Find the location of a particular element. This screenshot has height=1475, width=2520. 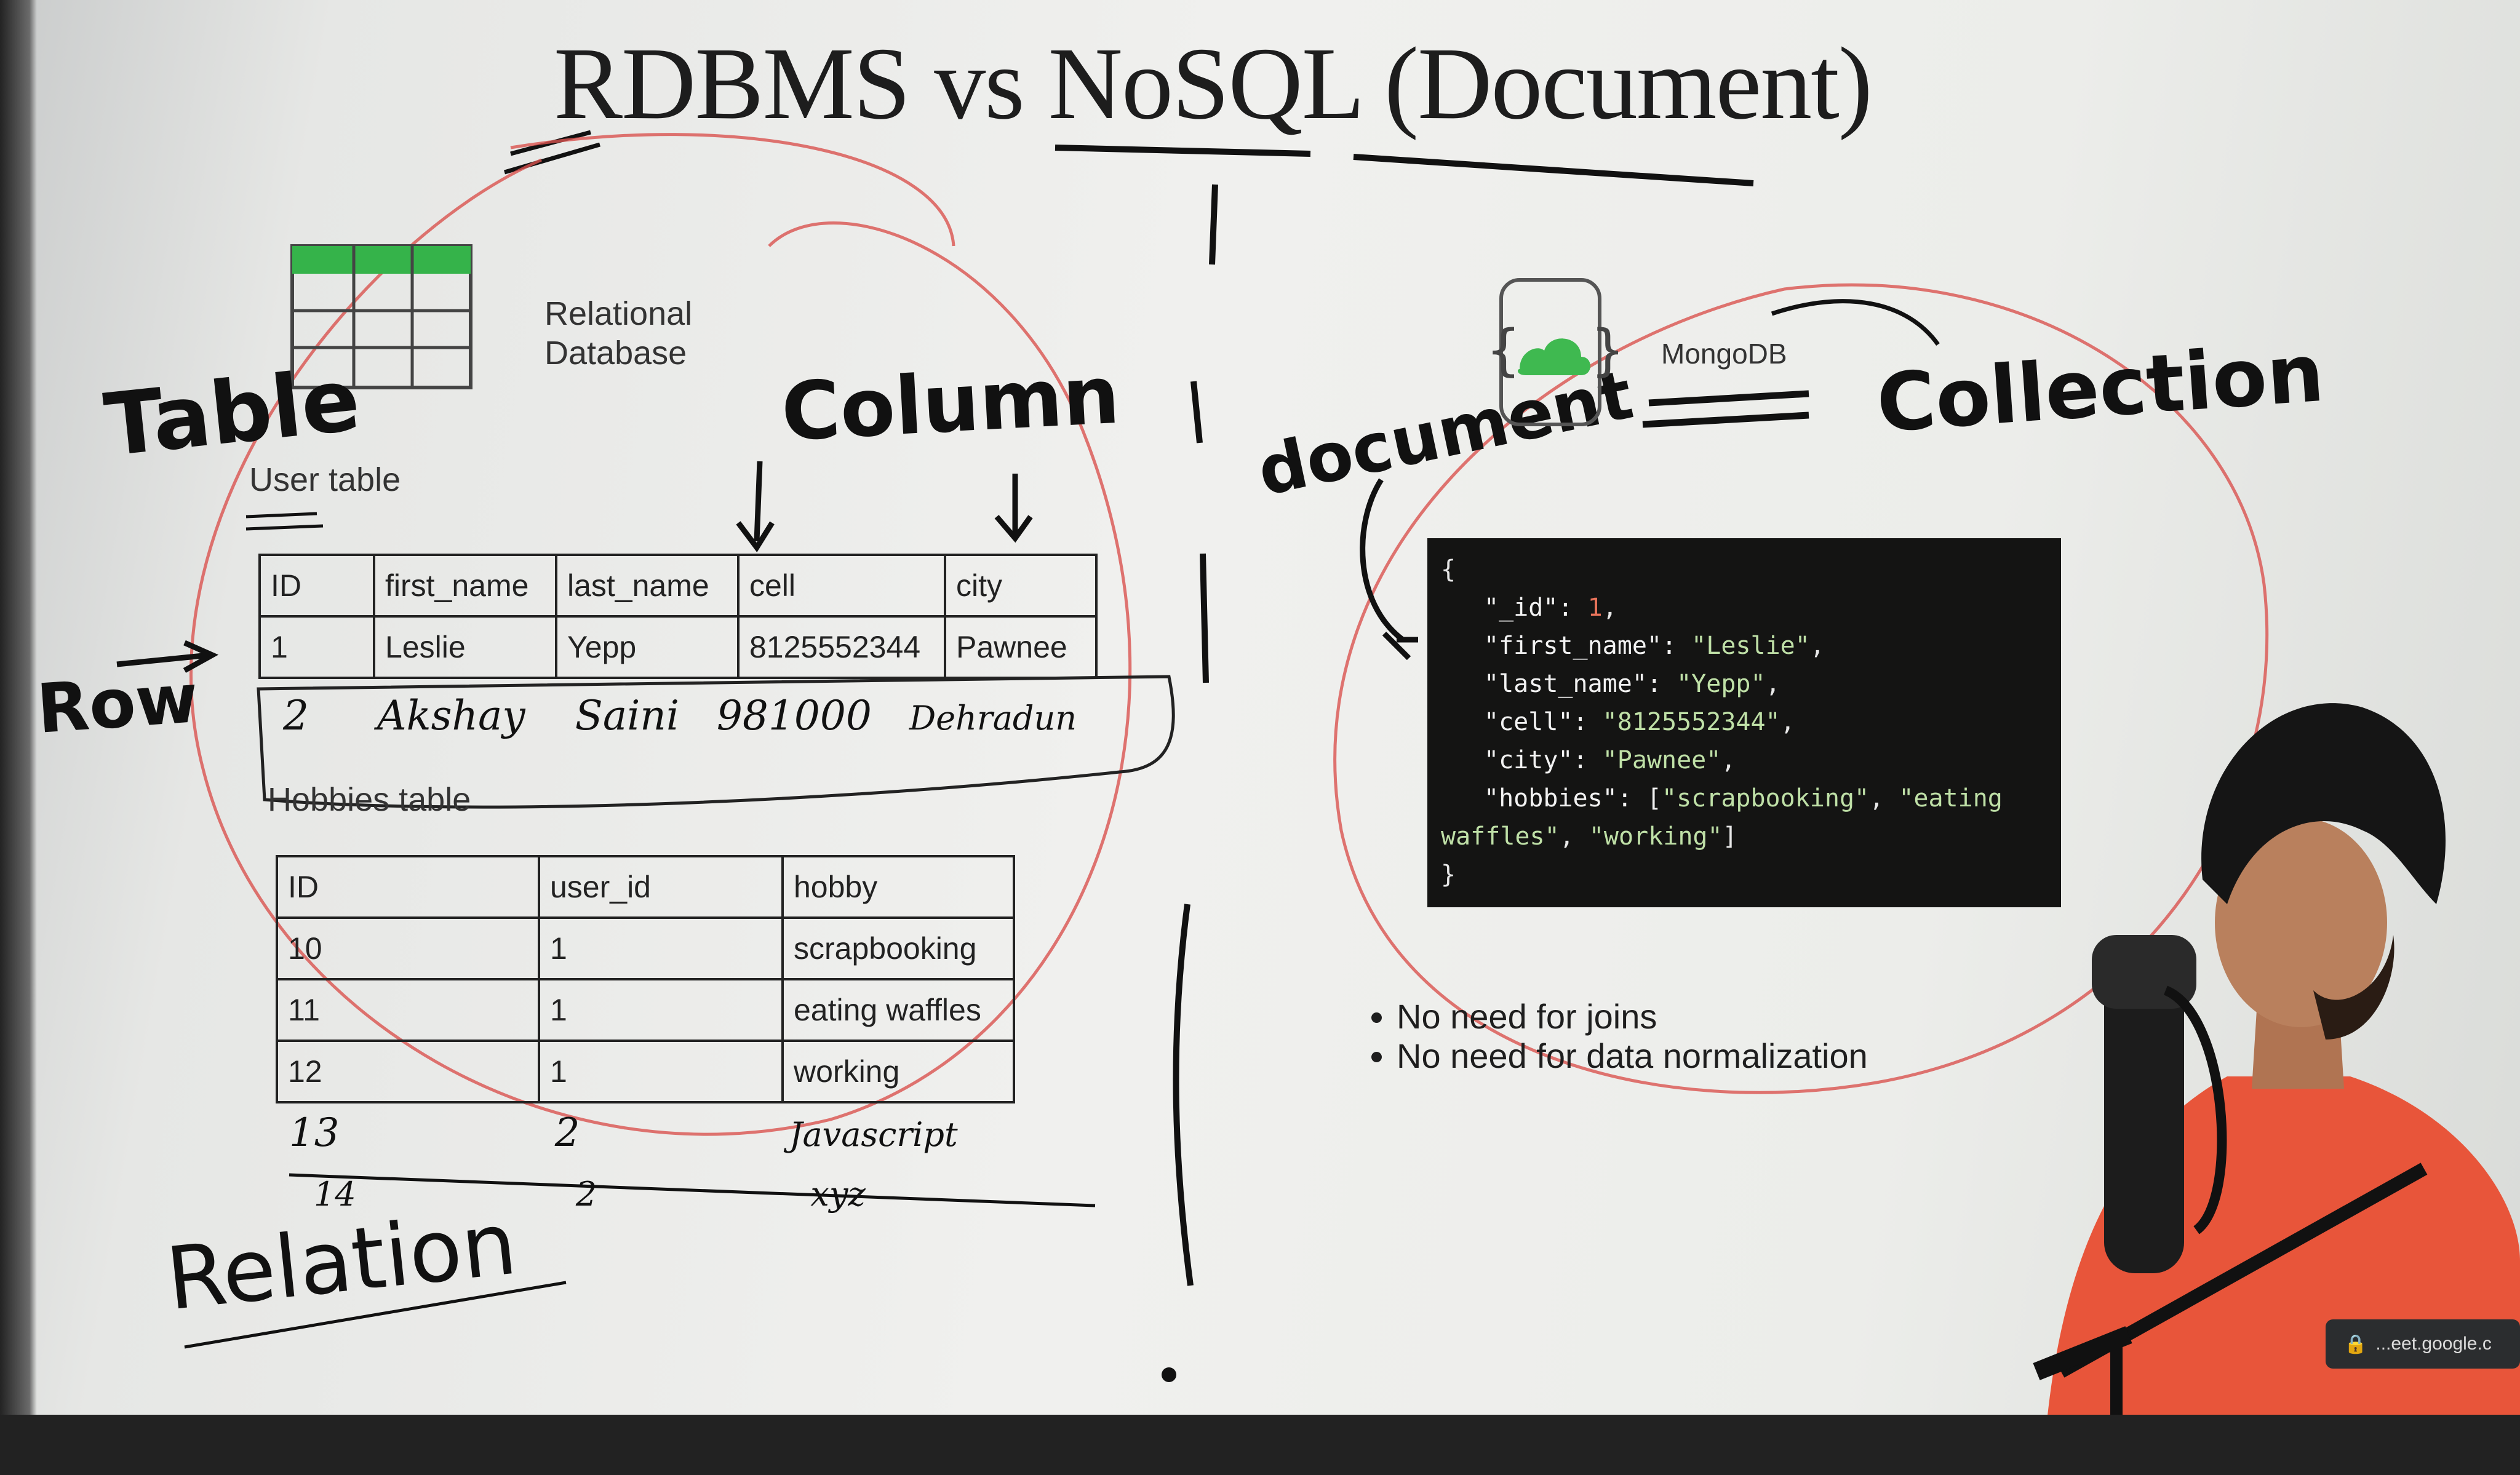

table-row: 11 1 eating waffles is located at coordinates (645, 1010).